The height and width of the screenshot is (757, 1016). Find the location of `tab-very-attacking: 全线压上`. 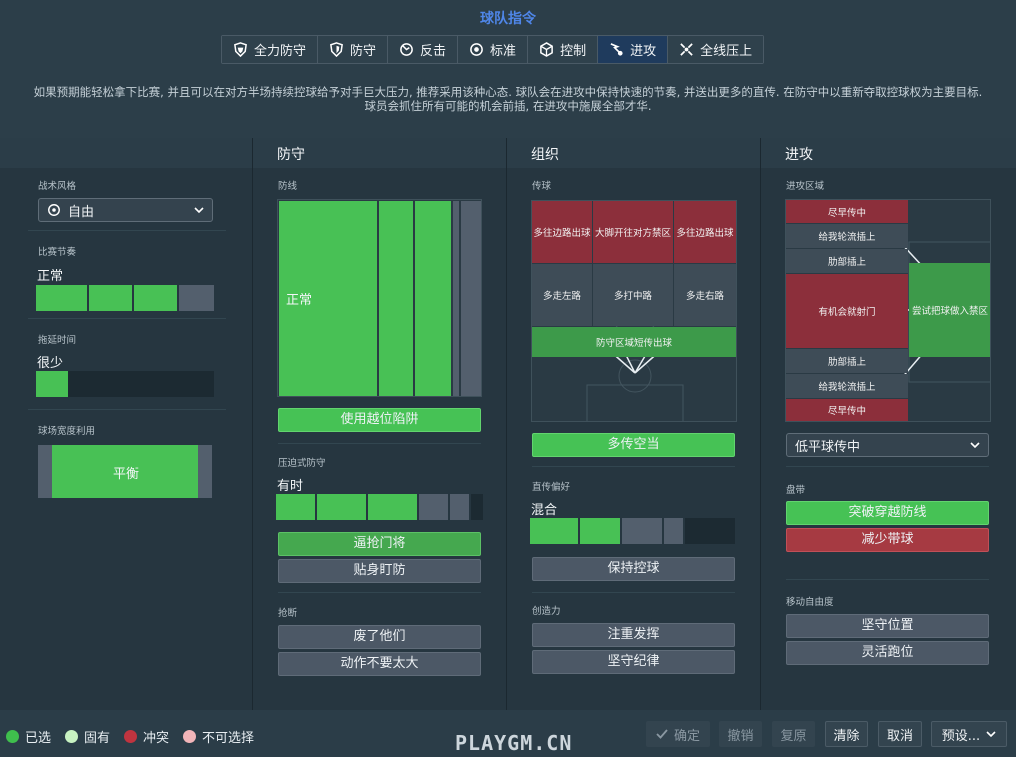

tab-very-attacking: 全线压上 is located at coordinates (716, 49).